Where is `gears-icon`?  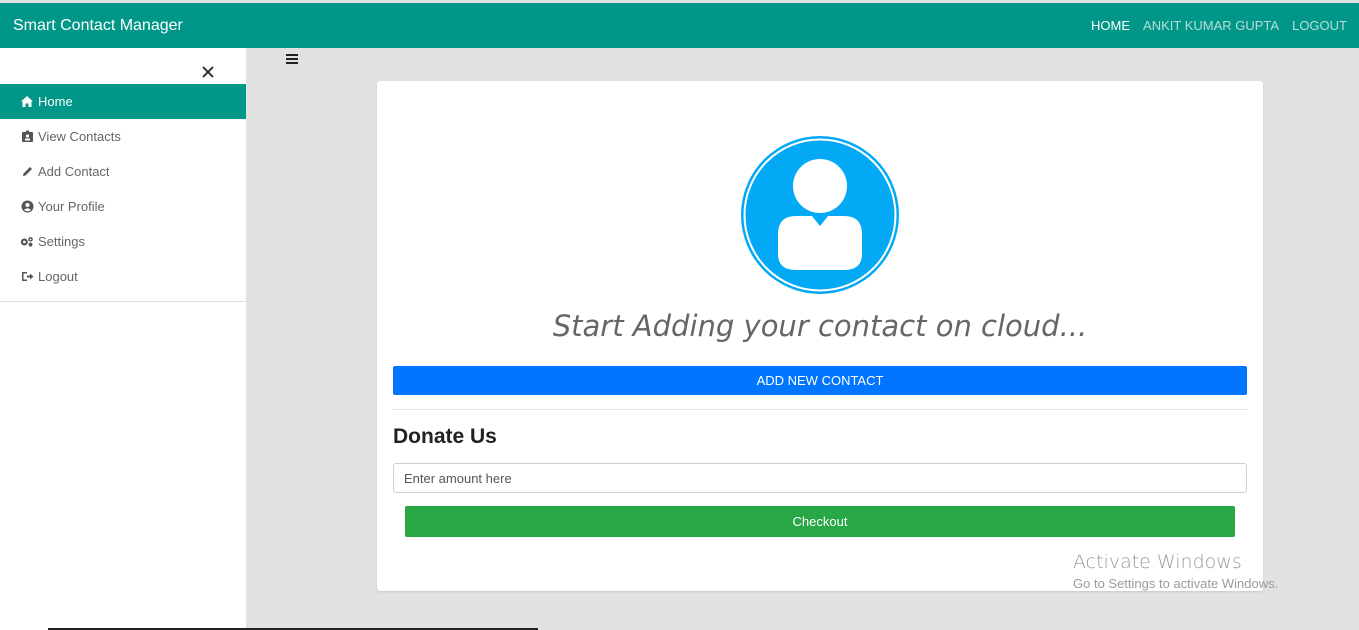
gears-icon is located at coordinates (27, 242).